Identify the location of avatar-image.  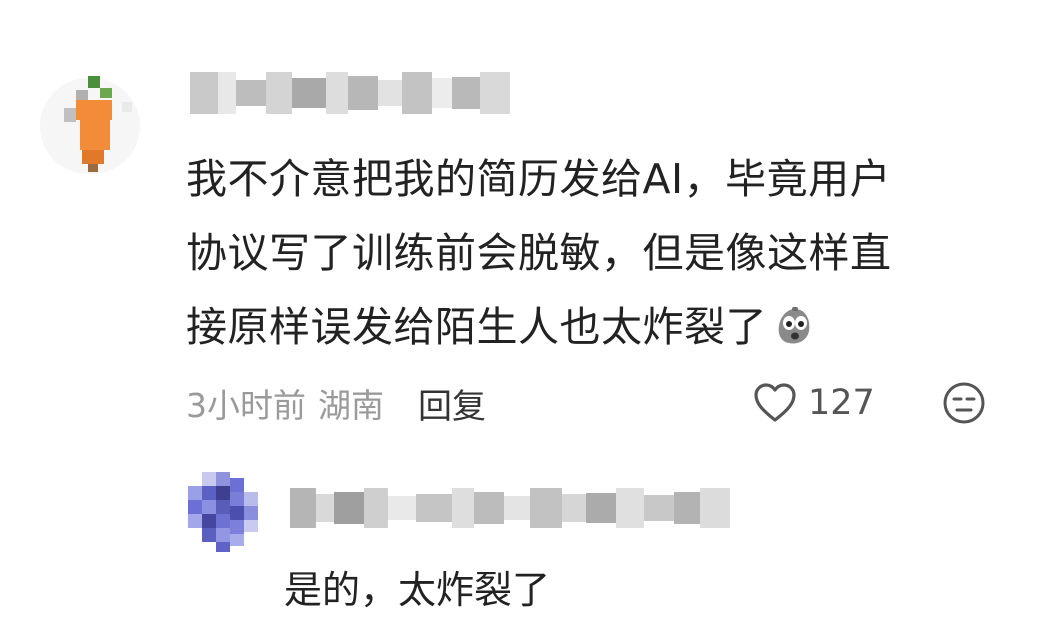
(90, 126).